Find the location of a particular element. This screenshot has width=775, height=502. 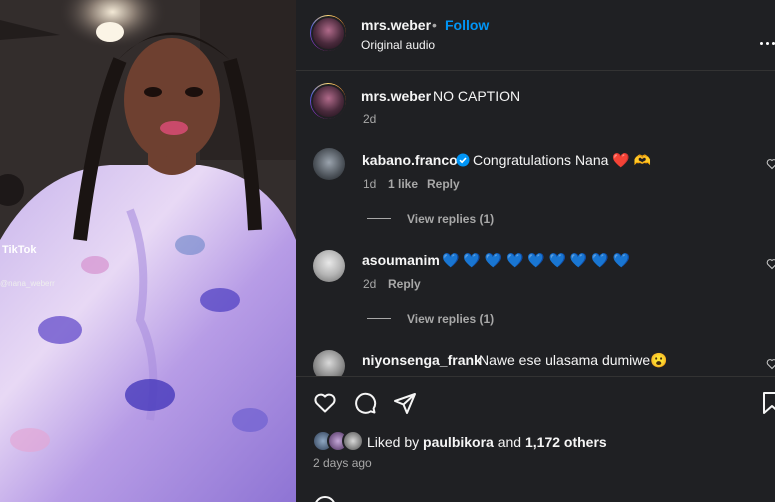

share-icon is located at coordinates (405, 403).